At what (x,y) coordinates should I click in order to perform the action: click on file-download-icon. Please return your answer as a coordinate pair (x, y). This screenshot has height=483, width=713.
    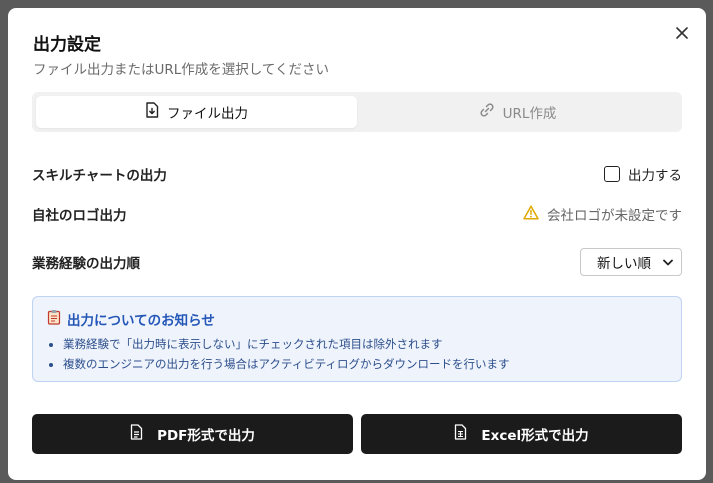
    Looking at the image, I should click on (152, 112).